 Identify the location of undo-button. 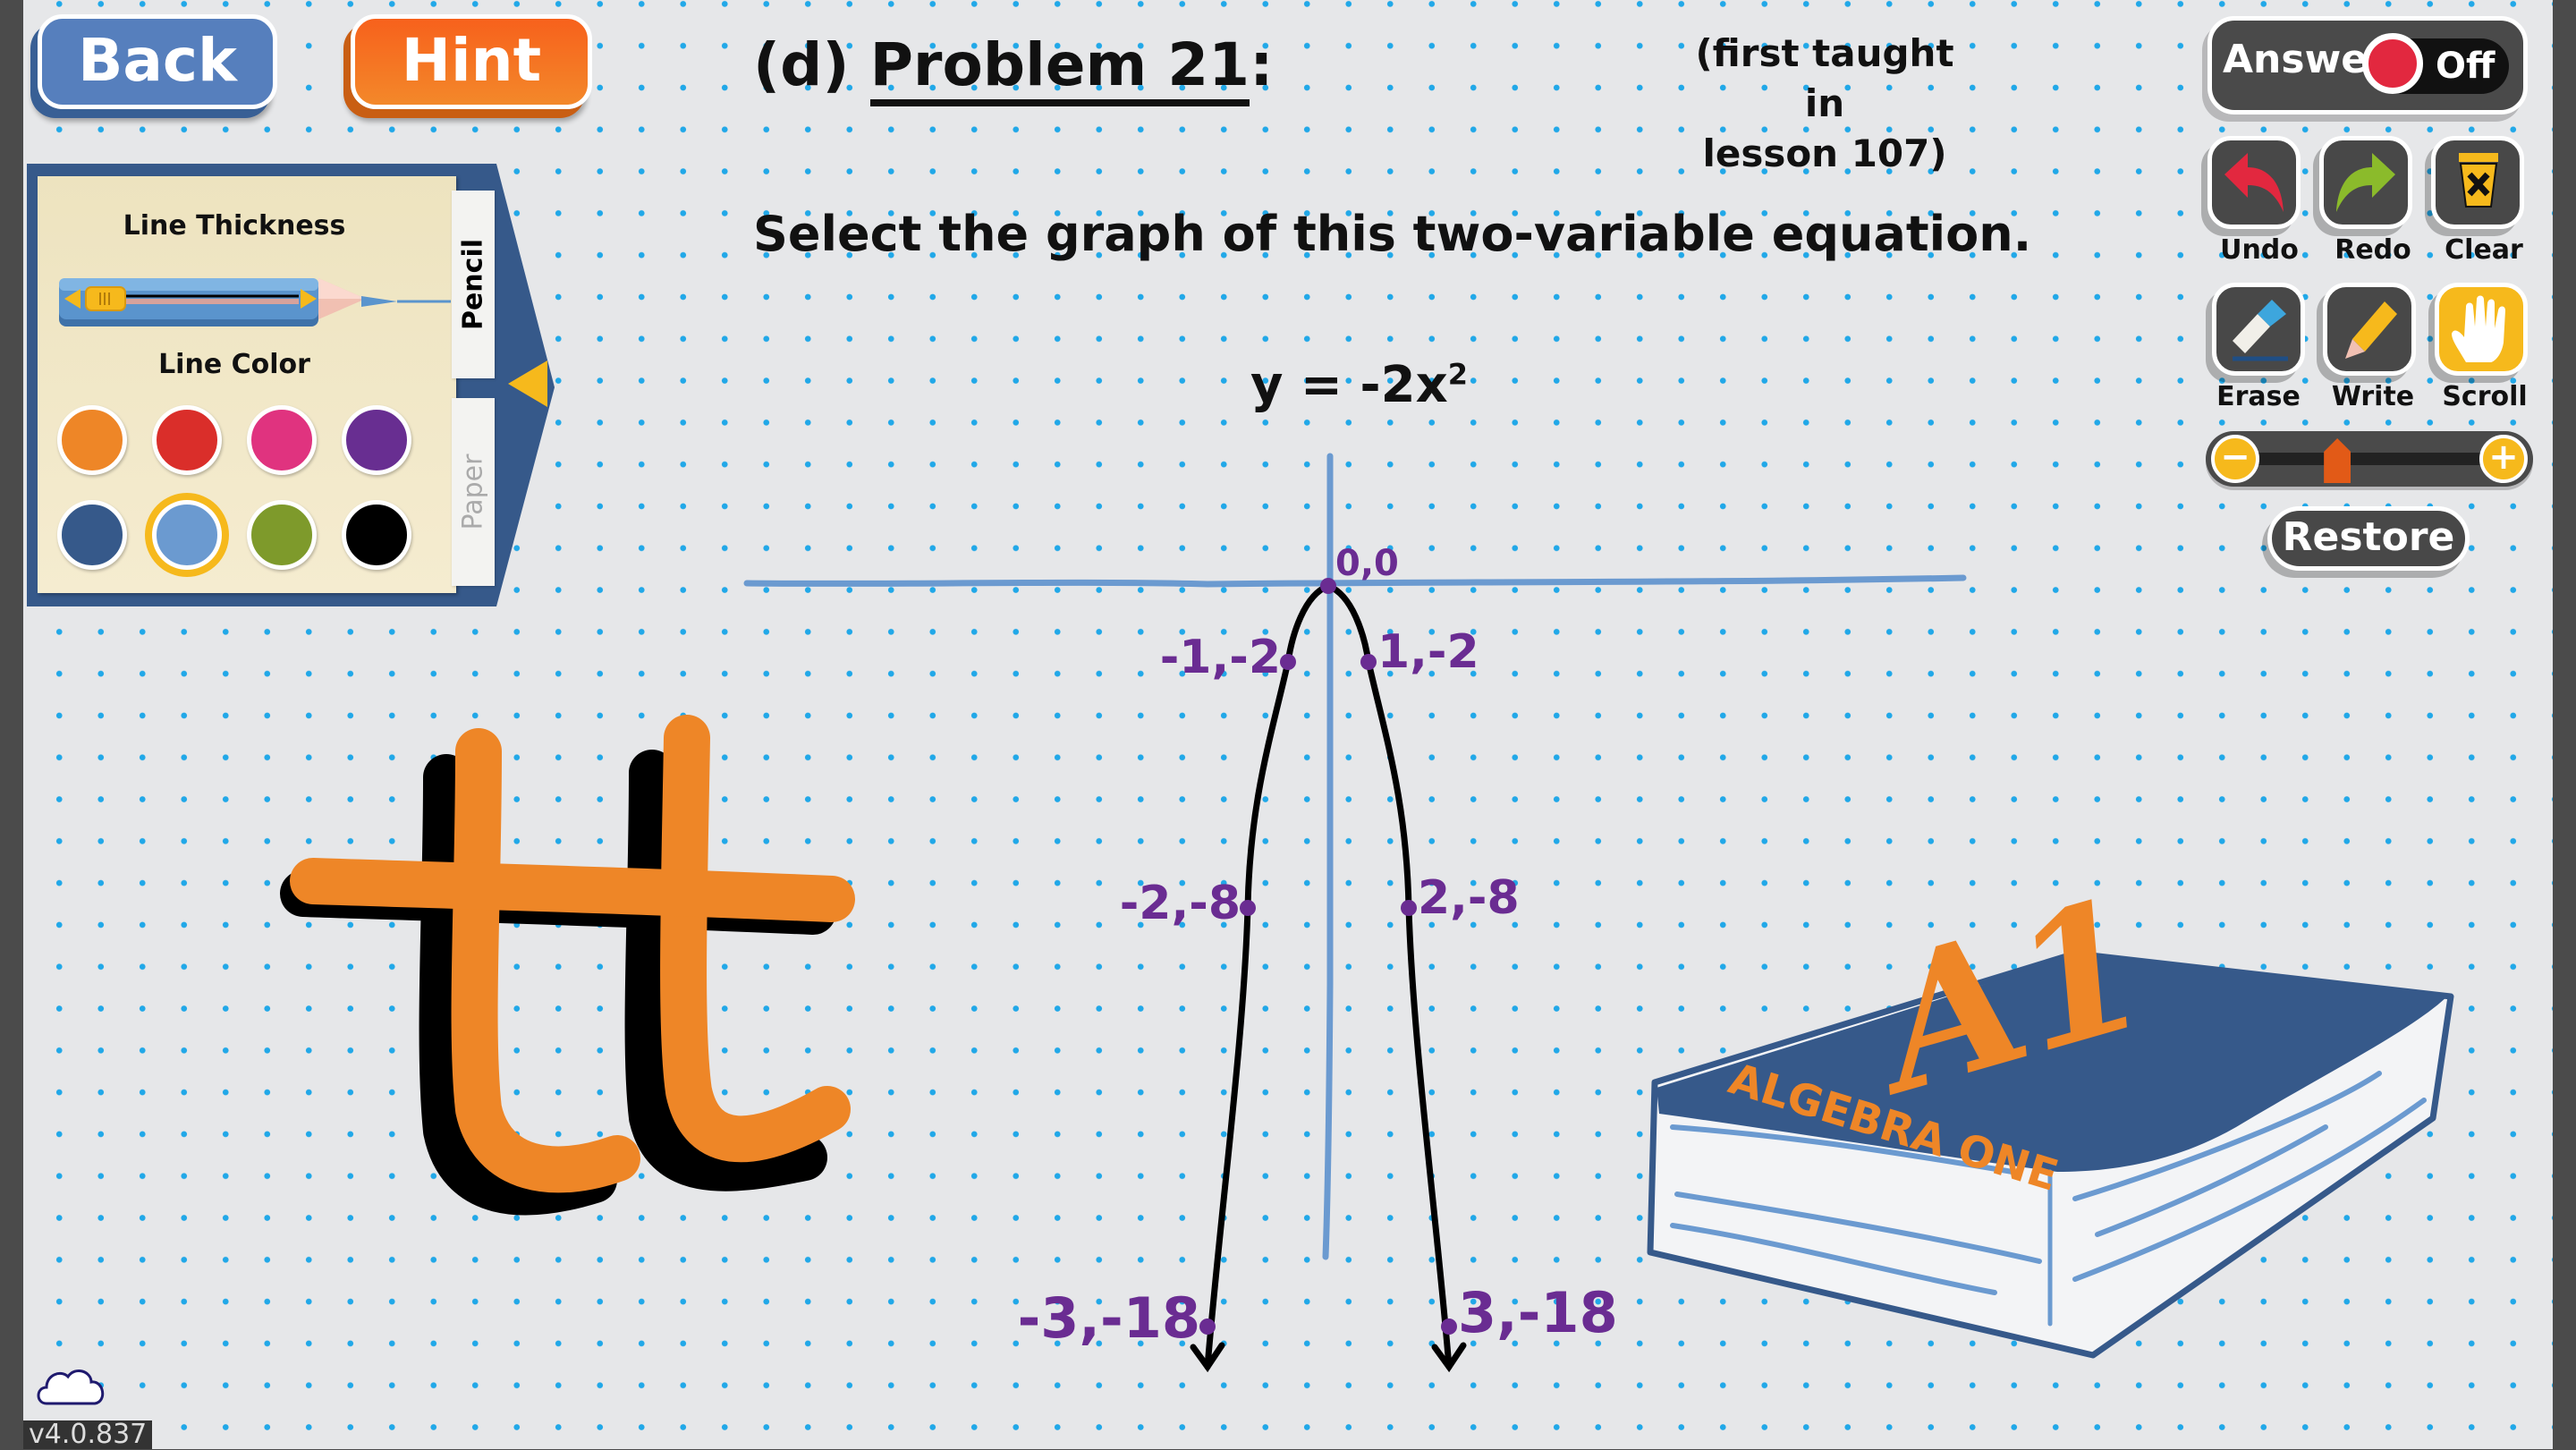
(2254, 182).